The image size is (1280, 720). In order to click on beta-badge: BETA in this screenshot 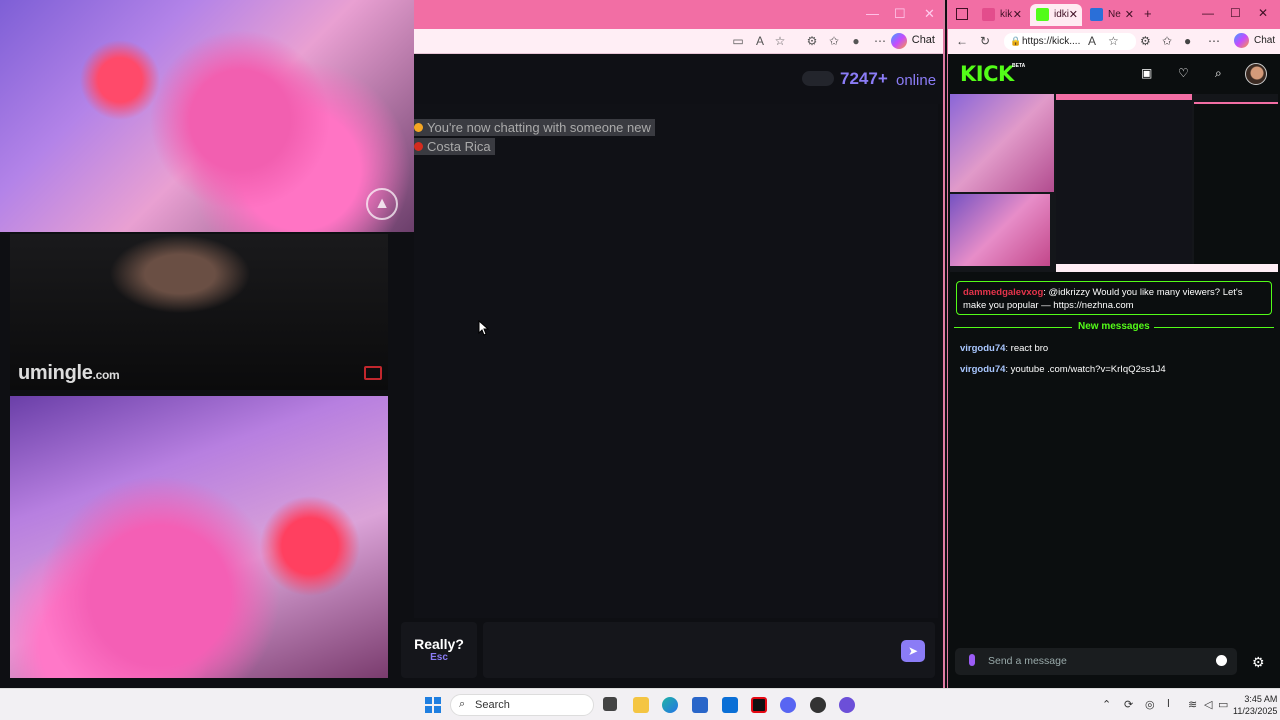, I will do `click(1019, 66)`.